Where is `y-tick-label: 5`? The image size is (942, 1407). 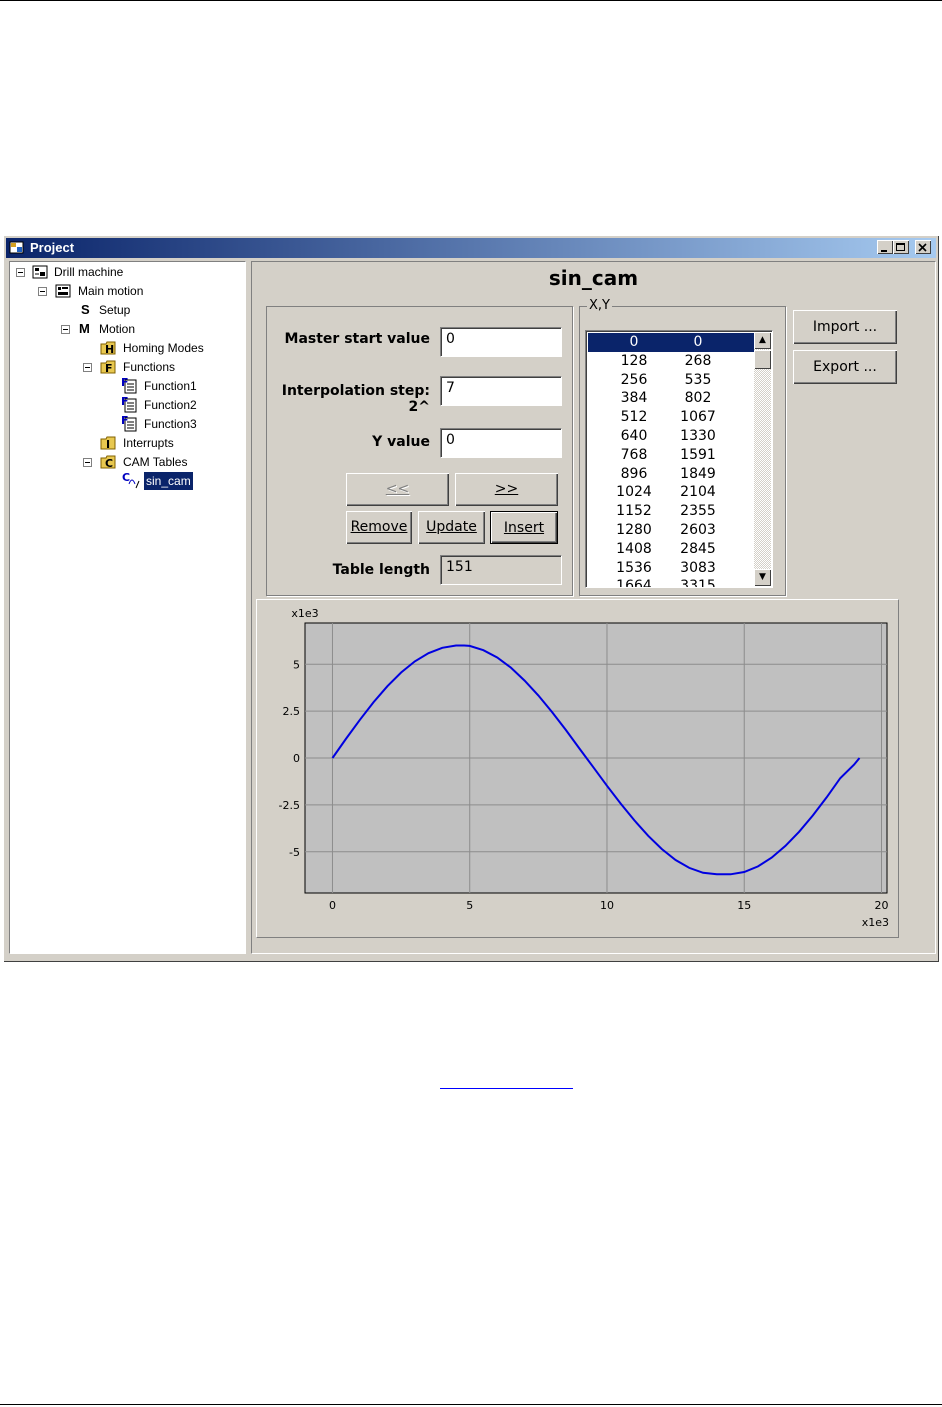 y-tick-label: 5 is located at coordinates (296, 664).